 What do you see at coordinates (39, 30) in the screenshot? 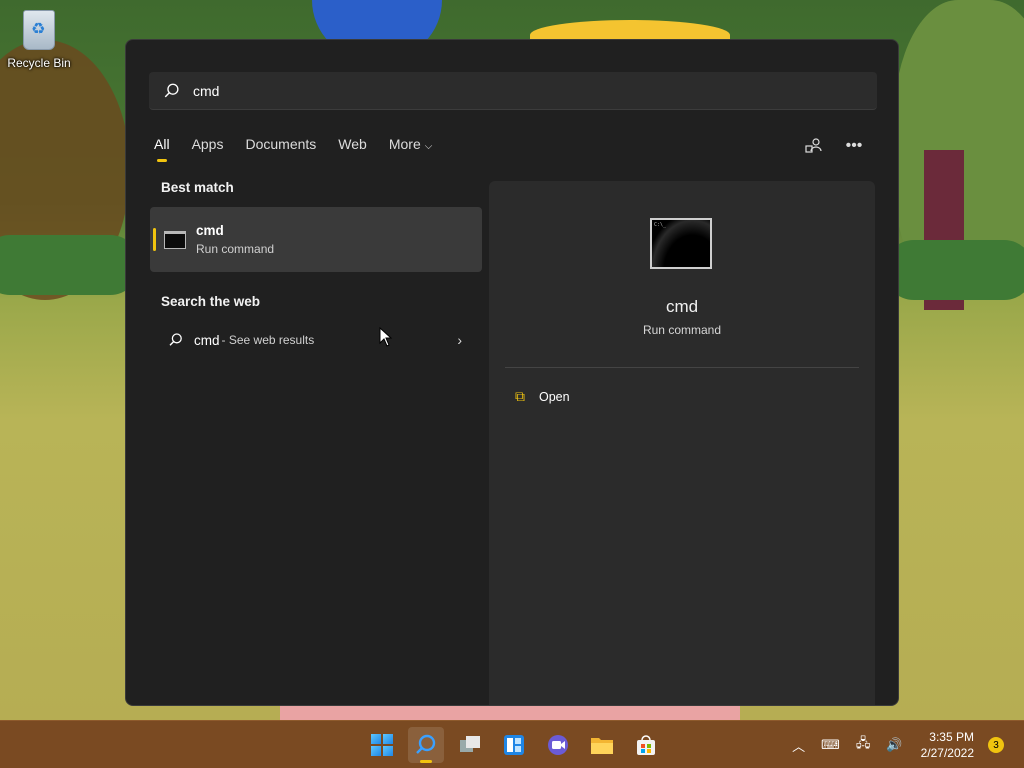
I see `recycle-bin-icon` at bounding box center [39, 30].